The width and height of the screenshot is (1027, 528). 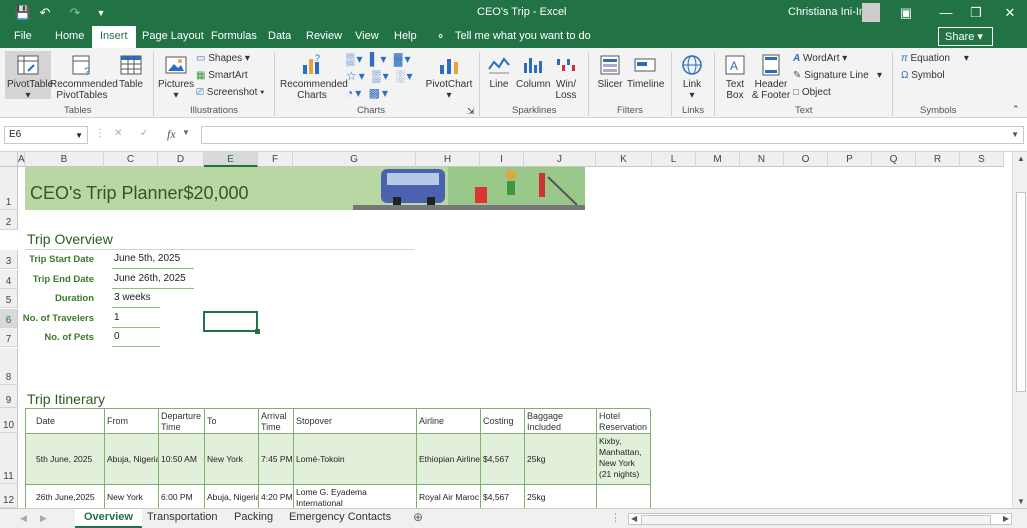 I want to click on next-sheet-icon: ▶, so click(x=43, y=518).